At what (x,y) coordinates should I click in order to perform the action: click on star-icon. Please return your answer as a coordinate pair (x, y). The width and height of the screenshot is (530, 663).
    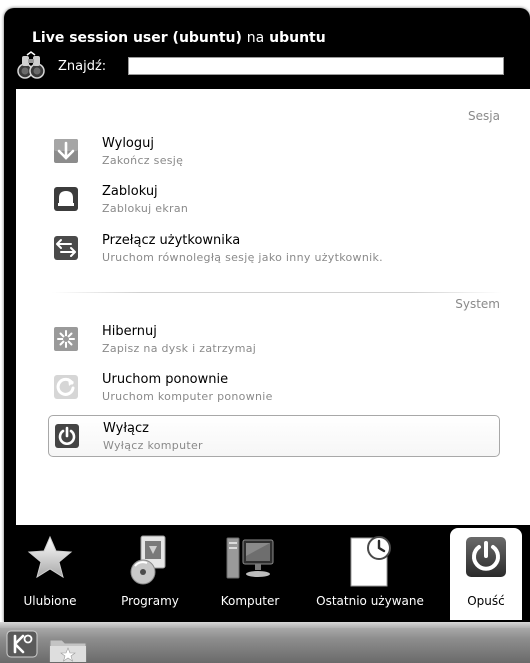
    Looking at the image, I should click on (50, 557).